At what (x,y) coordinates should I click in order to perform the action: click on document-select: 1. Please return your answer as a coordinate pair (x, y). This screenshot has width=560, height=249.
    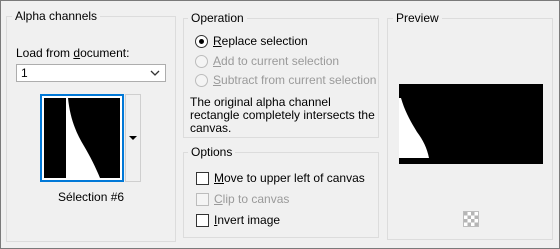
    Looking at the image, I should click on (91, 73).